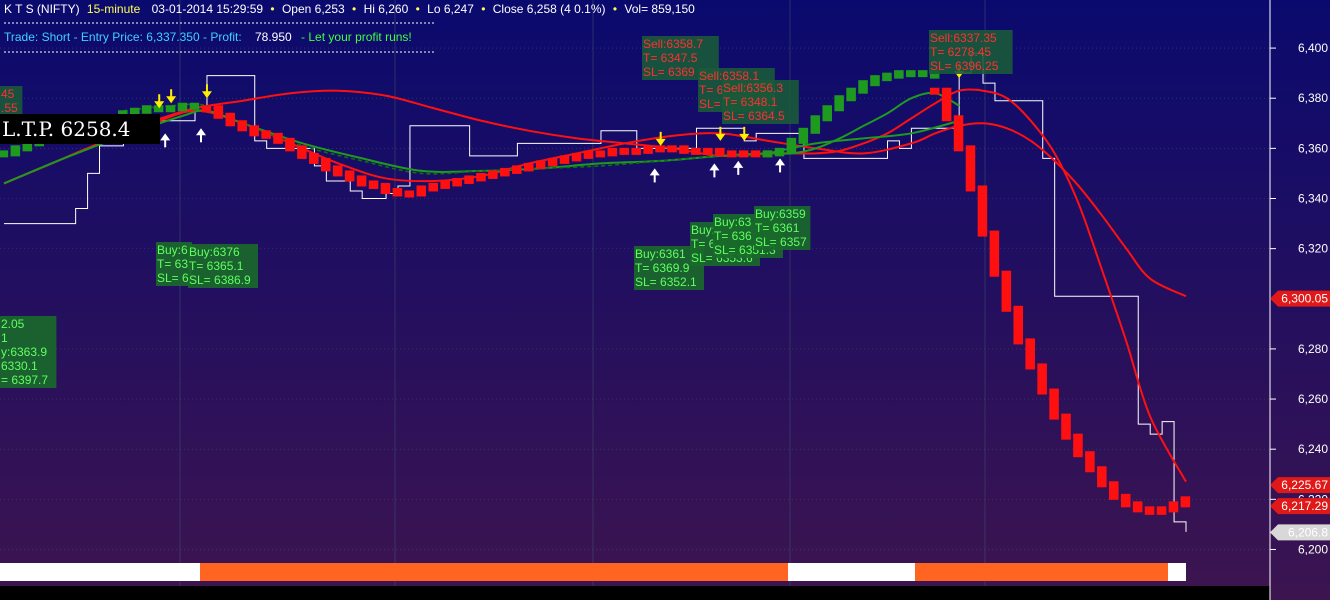  What do you see at coordinates (313, 9) in the screenshot?
I see `header-open: Open 6,253` at bounding box center [313, 9].